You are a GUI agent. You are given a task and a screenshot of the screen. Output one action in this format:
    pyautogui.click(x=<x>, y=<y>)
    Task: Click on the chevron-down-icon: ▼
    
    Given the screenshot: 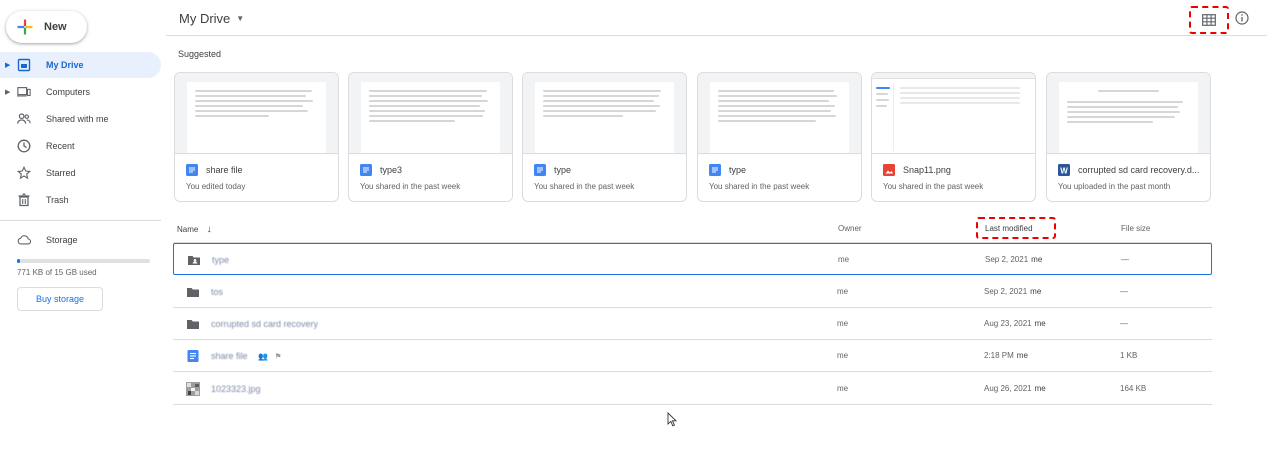 What is the action you would take?
    pyautogui.click(x=240, y=18)
    